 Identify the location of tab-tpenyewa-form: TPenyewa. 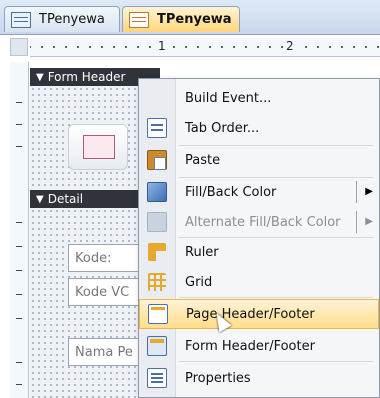
(181, 19).